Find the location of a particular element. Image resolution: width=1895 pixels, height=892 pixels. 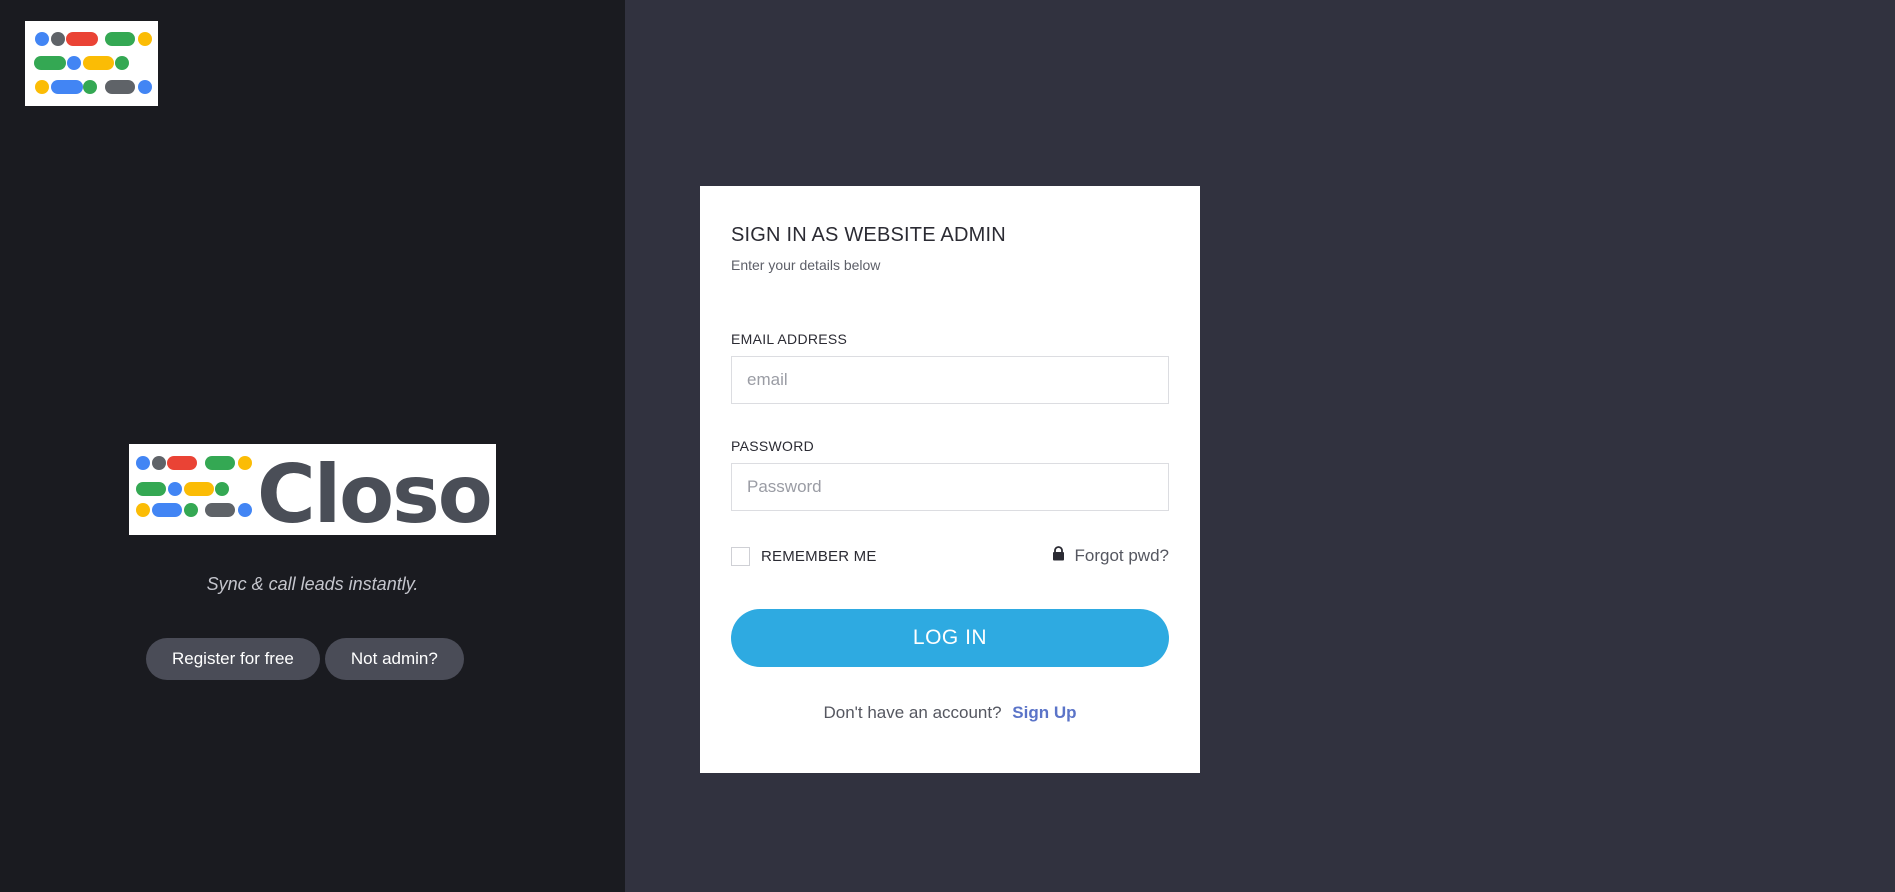

email-input is located at coordinates (950, 380).